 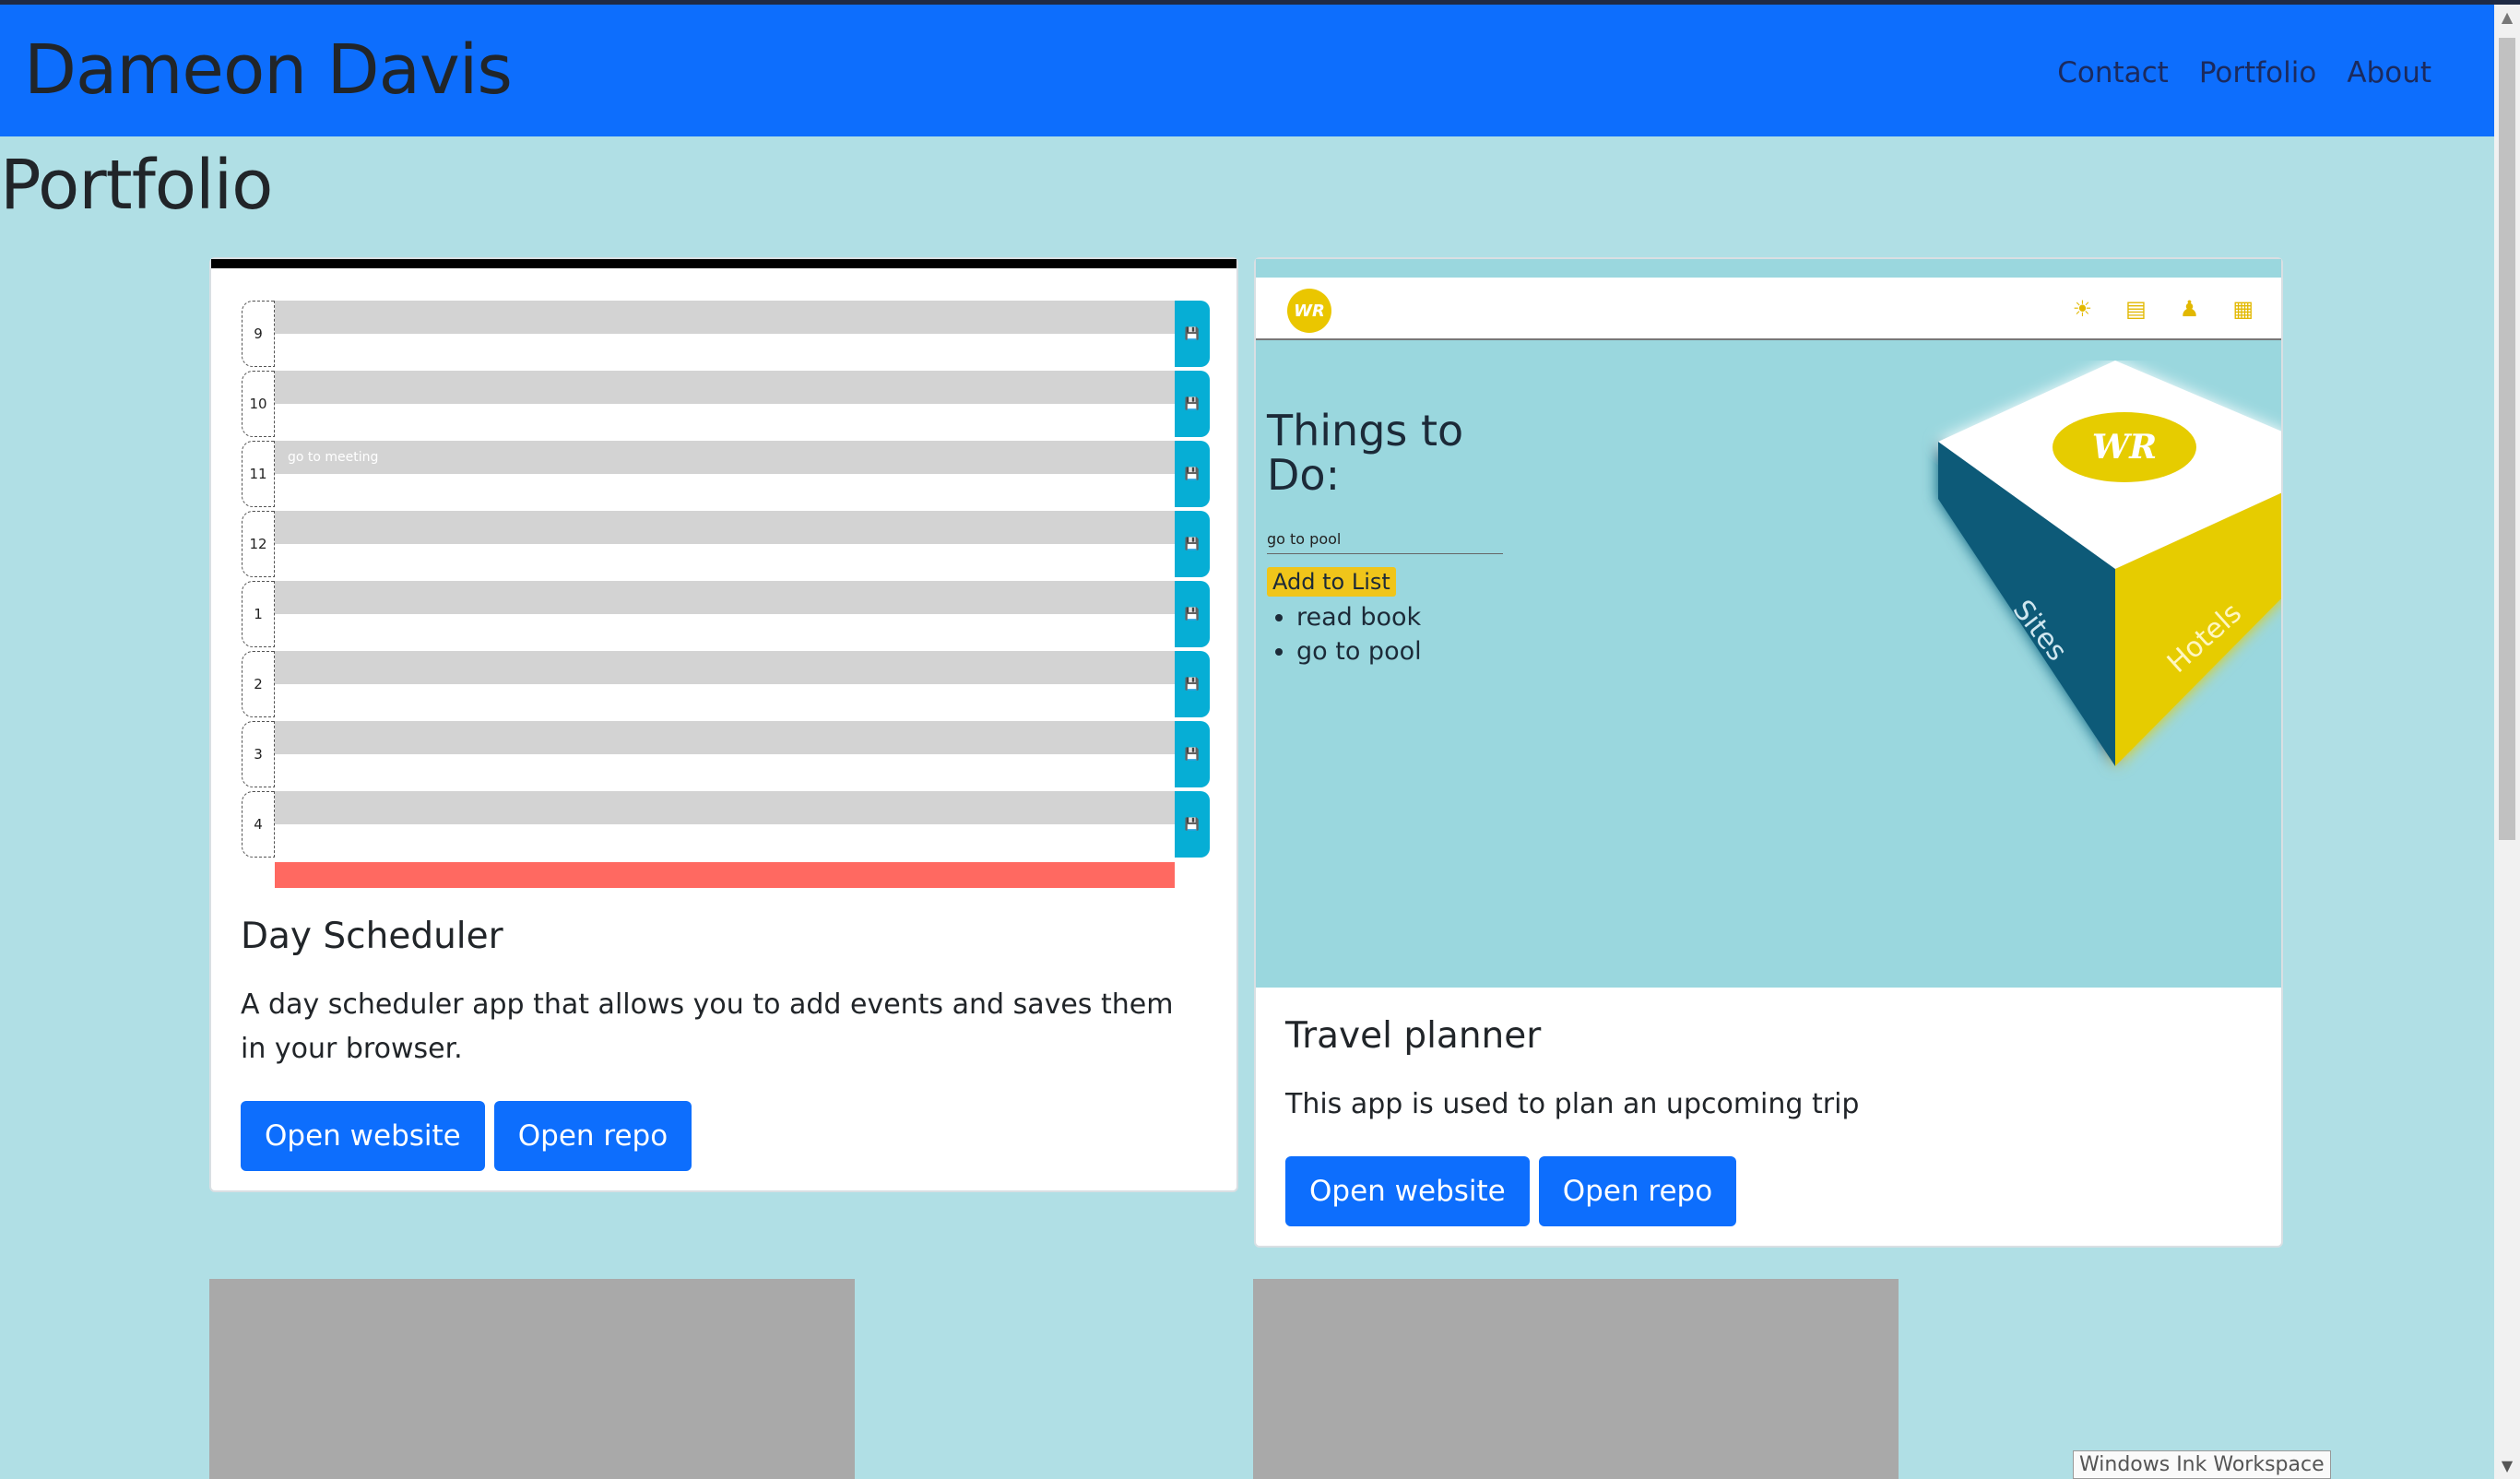 What do you see at coordinates (1768, 309) in the screenshot?
I see `preview-header: WR ☀ ▤ ♟ ▦` at bounding box center [1768, 309].